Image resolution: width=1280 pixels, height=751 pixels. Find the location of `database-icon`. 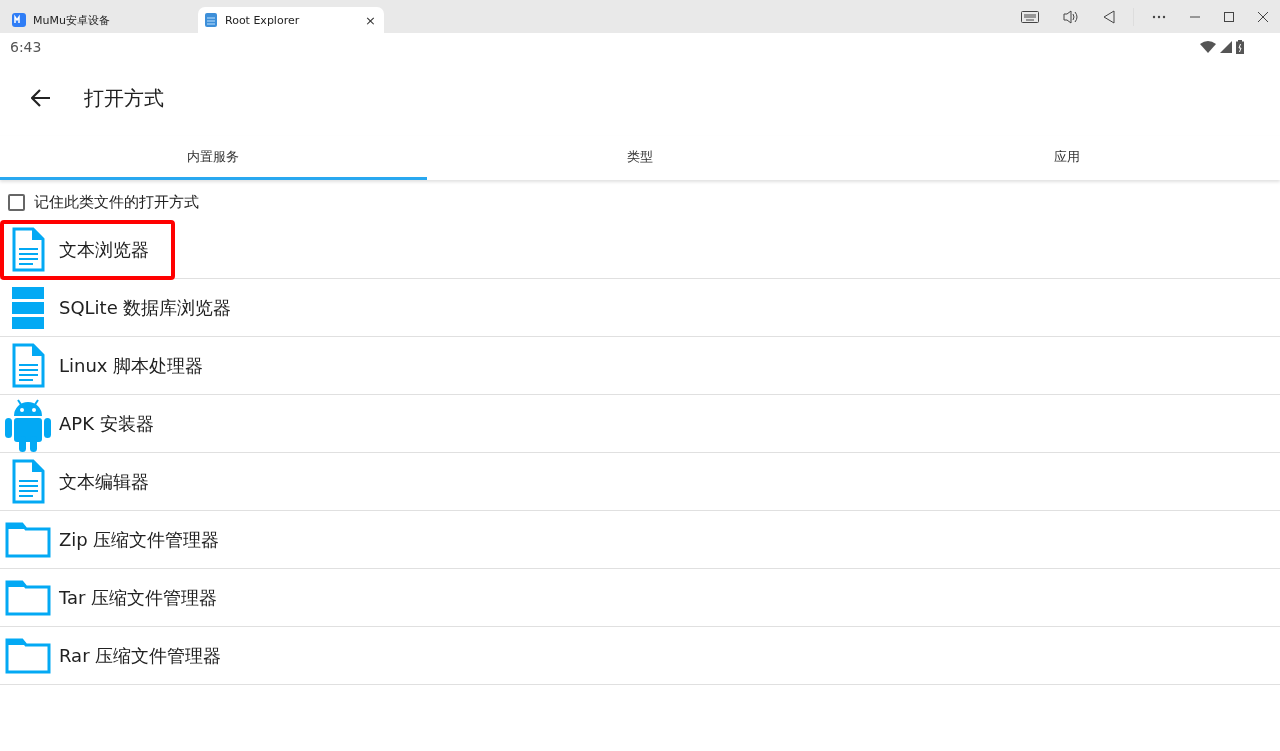

database-icon is located at coordinates (28, 307).